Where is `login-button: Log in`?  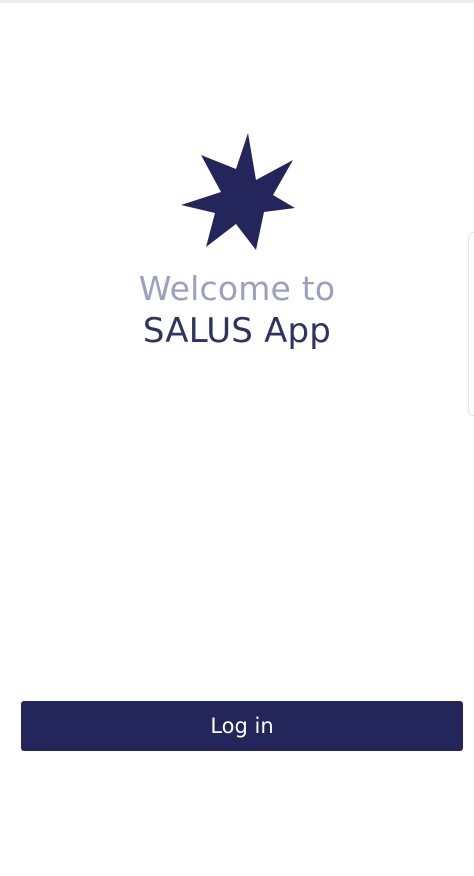
login-button: Log in is located at coordinates (242, 726).